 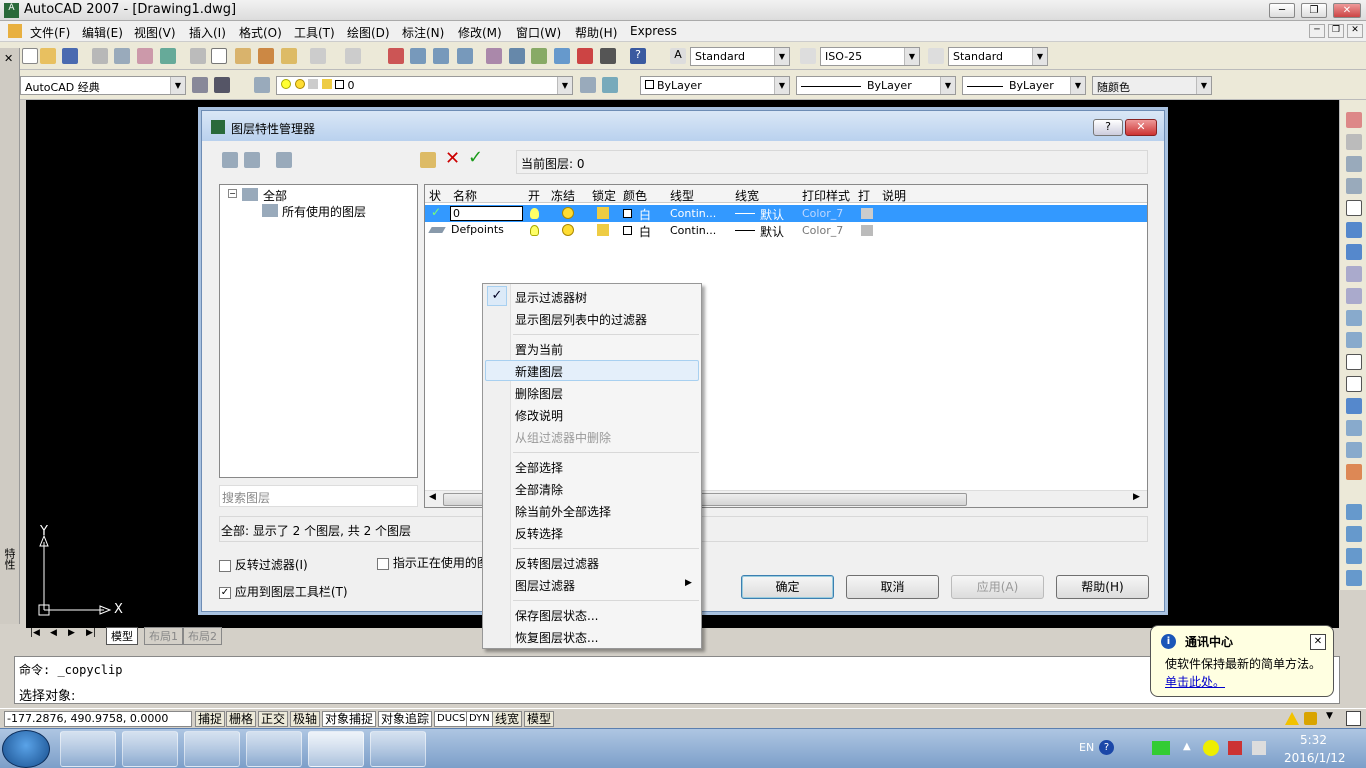 What do you see at coordinates (653, 31) in the screenshot?
I see `menu-express: Express` at bounding box center [653, 31].